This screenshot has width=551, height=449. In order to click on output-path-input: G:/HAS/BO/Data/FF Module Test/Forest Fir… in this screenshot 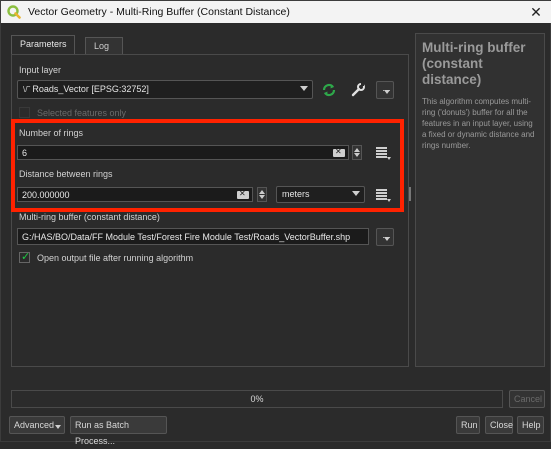, I will do `click(193, 236)`.